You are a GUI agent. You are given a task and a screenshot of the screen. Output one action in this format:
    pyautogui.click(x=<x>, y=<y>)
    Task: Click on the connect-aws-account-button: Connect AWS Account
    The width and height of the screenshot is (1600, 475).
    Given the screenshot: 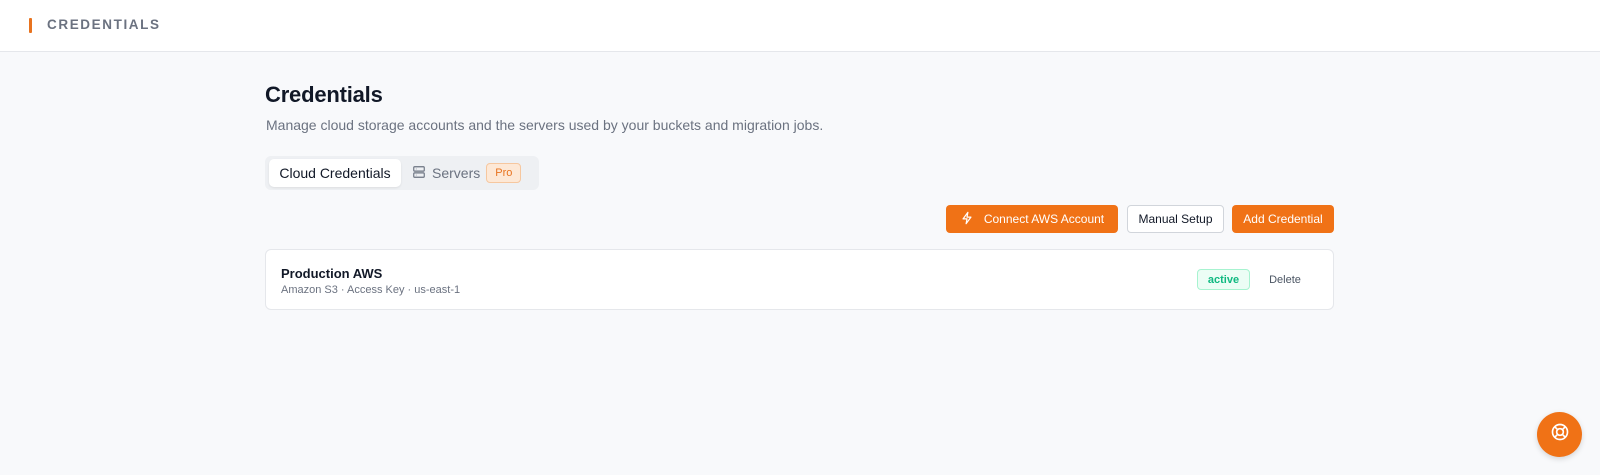 What is the action you would take?
    pyautogui.click(x=1032, y=219)
    